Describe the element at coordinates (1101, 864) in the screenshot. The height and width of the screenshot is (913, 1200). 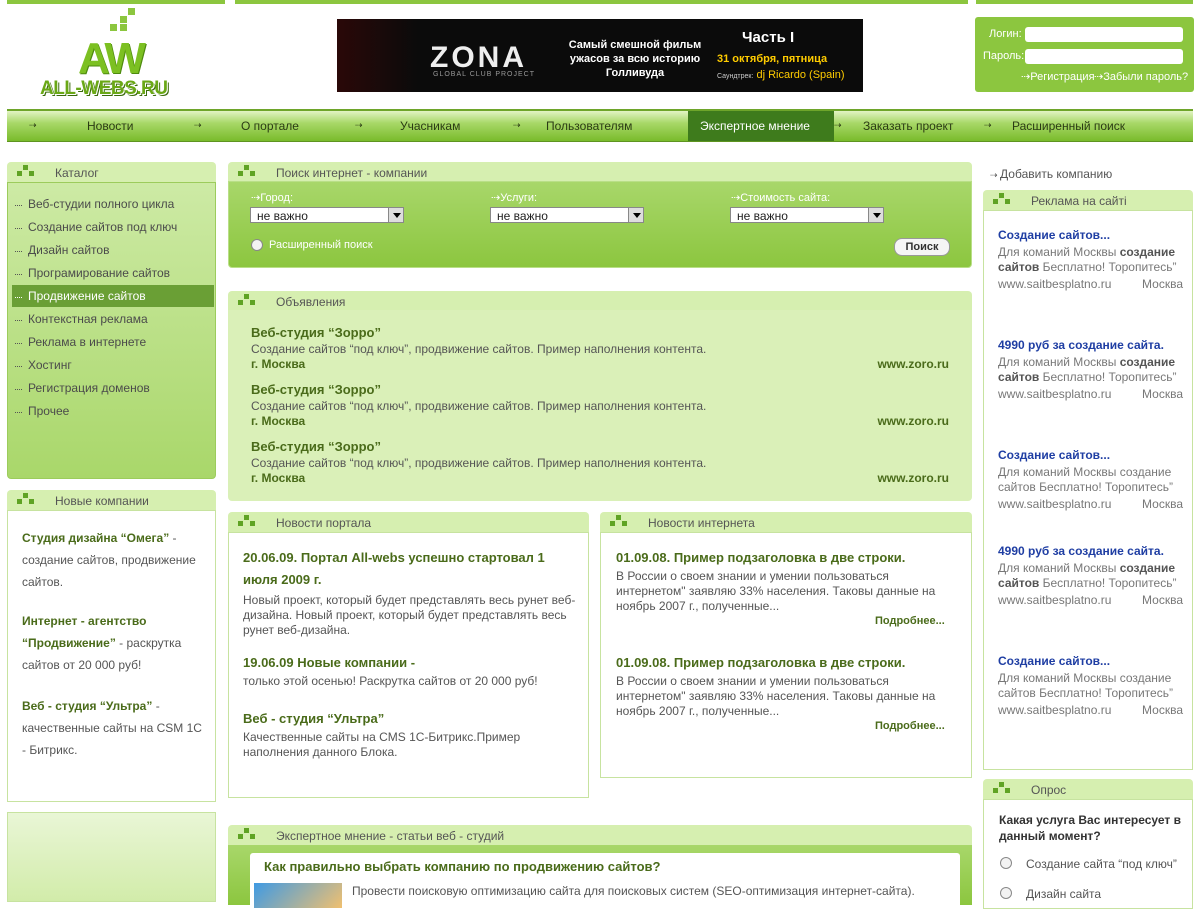
I see `poll-option-label: Создание сайта “под ключ”` at that location.